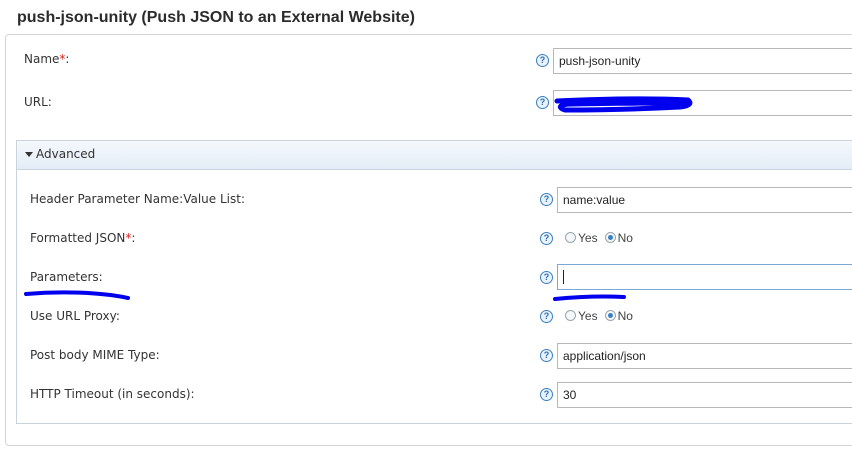 This screenshot has width=852, height=468. I want to click on advanced-toggle: Advanced, so click(434, 155).